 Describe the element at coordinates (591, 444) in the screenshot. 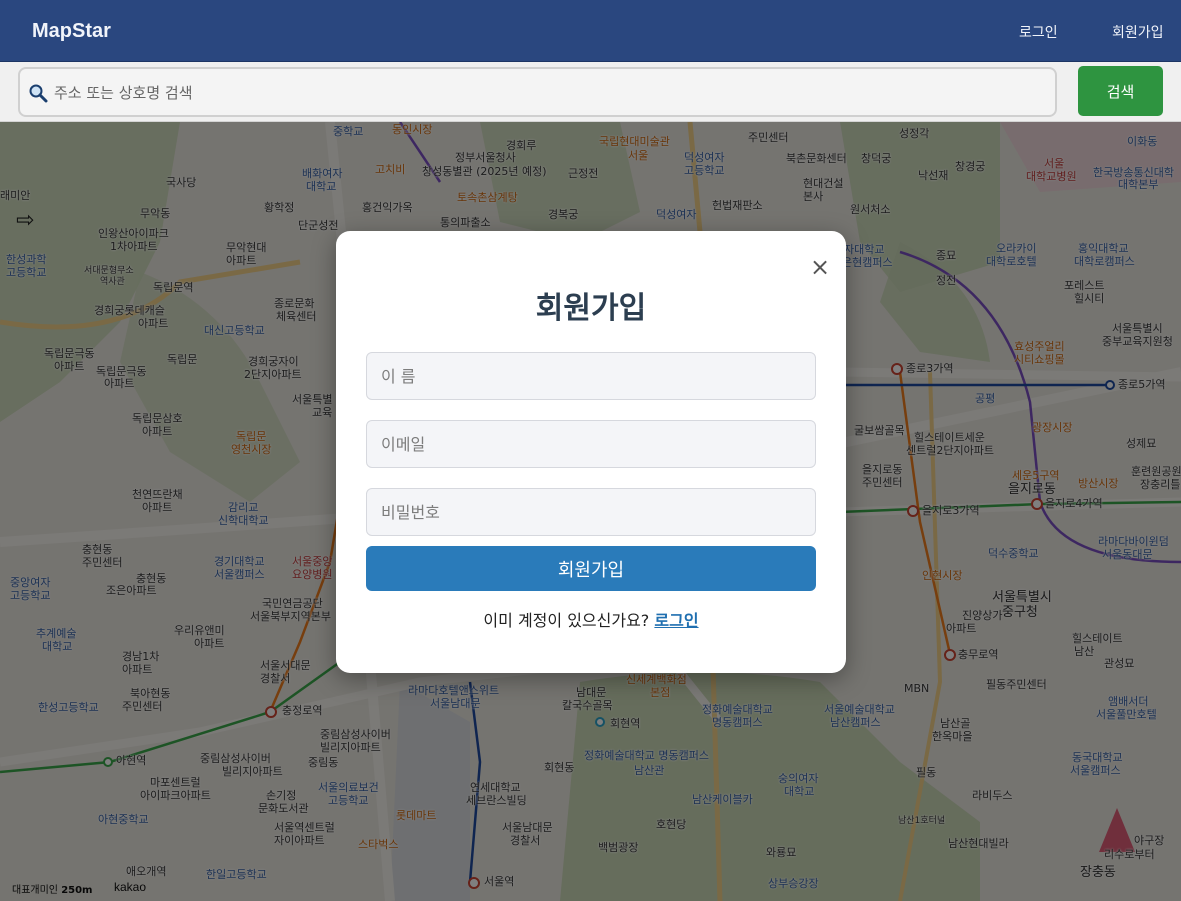

I see `email-field` at that location.